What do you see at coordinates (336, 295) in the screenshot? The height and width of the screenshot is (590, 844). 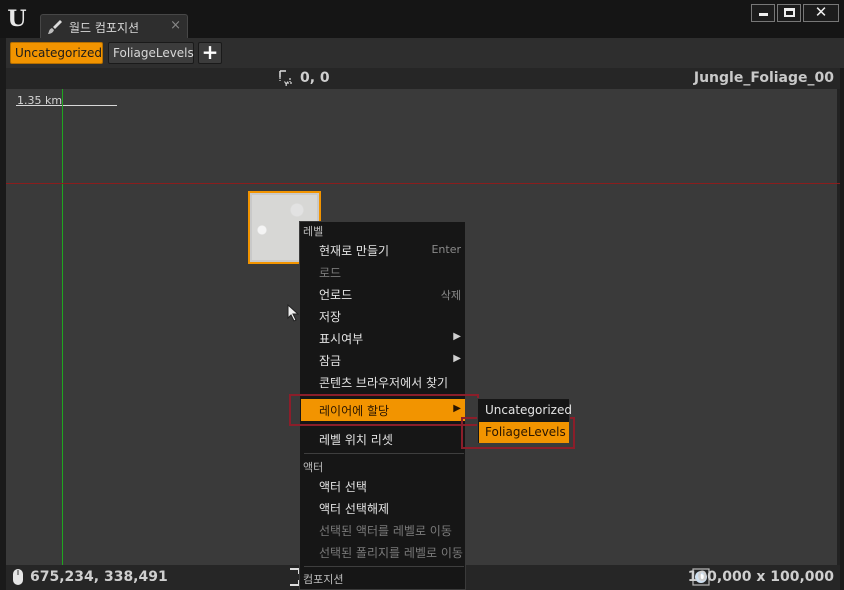 I see `menu-item-label: 언로드` at bounding box center [336, 295].